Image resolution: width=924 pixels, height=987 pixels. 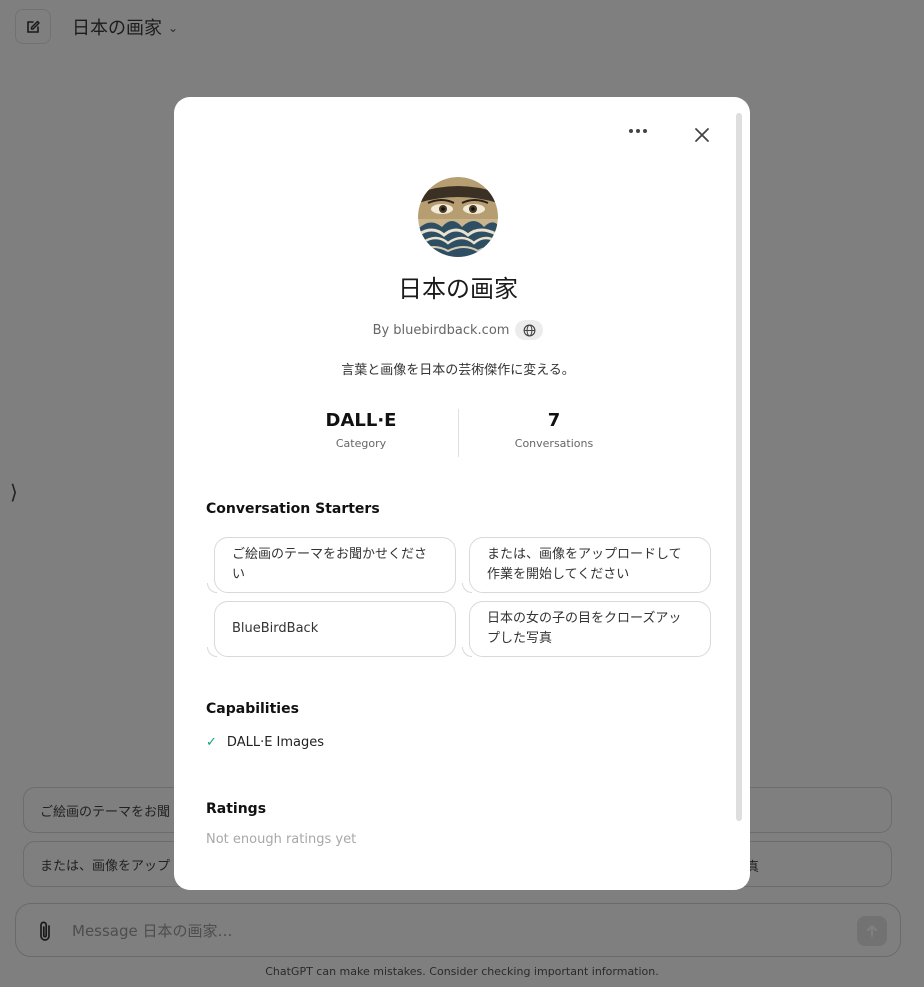 What do you see at coordinates (458, 289) in the screenshot?
I see `gpt-name: 日本の画家` at bounding box center [458, 289].